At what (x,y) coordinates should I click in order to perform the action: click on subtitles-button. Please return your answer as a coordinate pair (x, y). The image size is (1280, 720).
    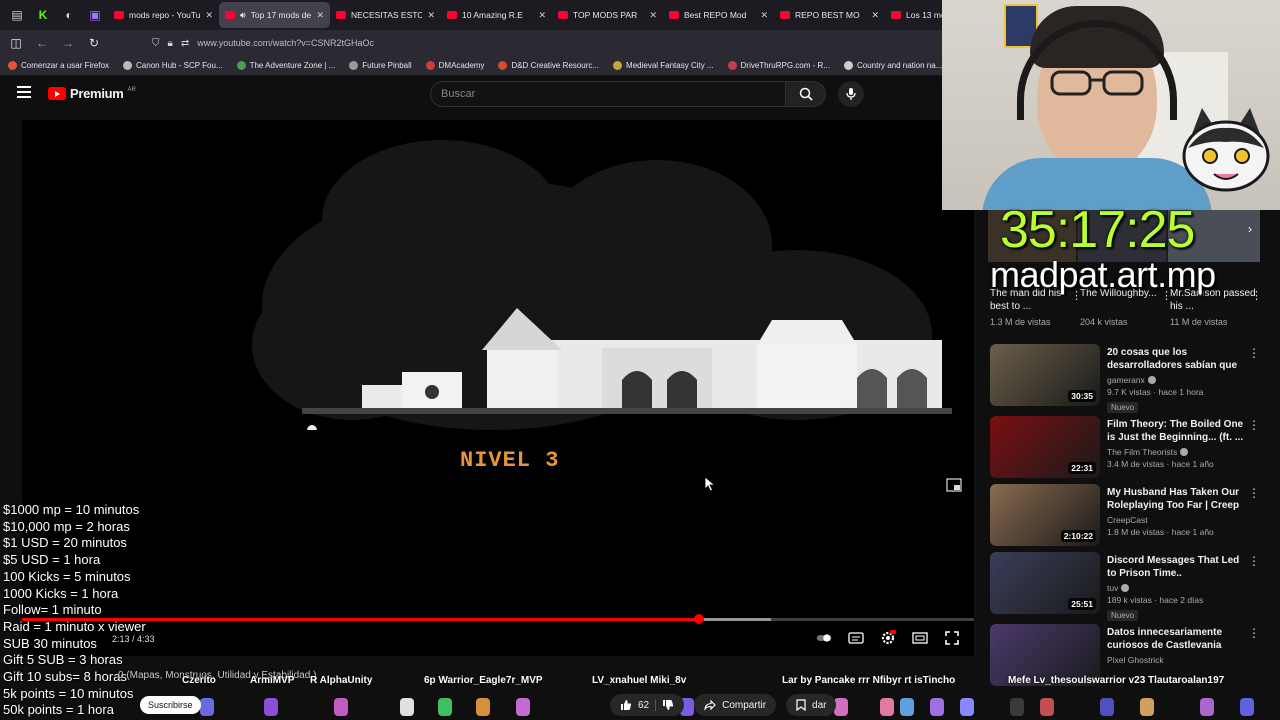
    Looking at the image, I should click on (856, 638).